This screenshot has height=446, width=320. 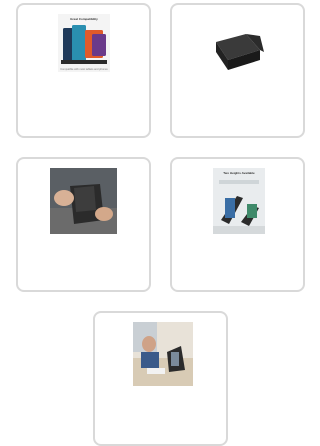 What do you see at coordinates (83, 201) in the screenshot?
I see `stand-in-hand-image` at bounding box center [83, 201].